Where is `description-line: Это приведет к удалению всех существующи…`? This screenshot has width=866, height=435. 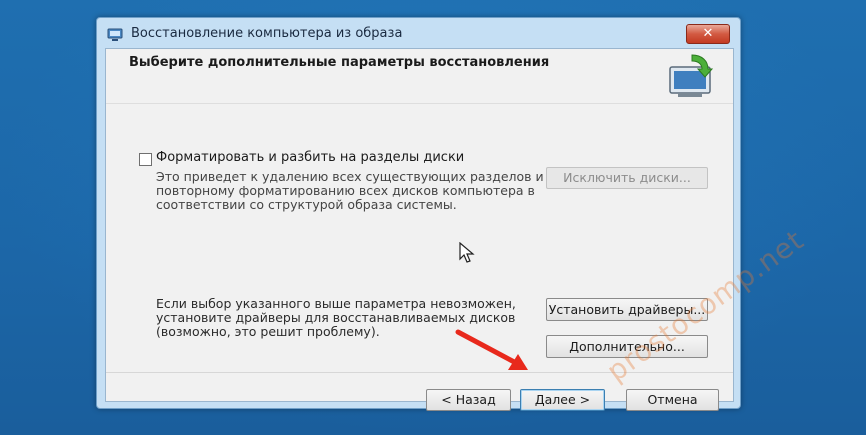
description-line: Это приведет к удалению всех существующи… is located at coordinates (350, 176).